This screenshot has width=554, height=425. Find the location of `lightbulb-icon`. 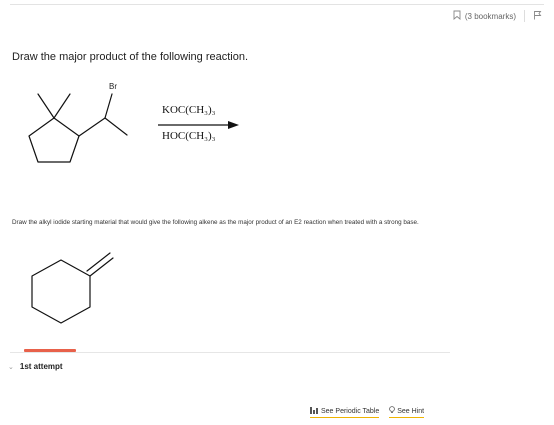

lightbulb-icon is located at coordinates (392, 411).